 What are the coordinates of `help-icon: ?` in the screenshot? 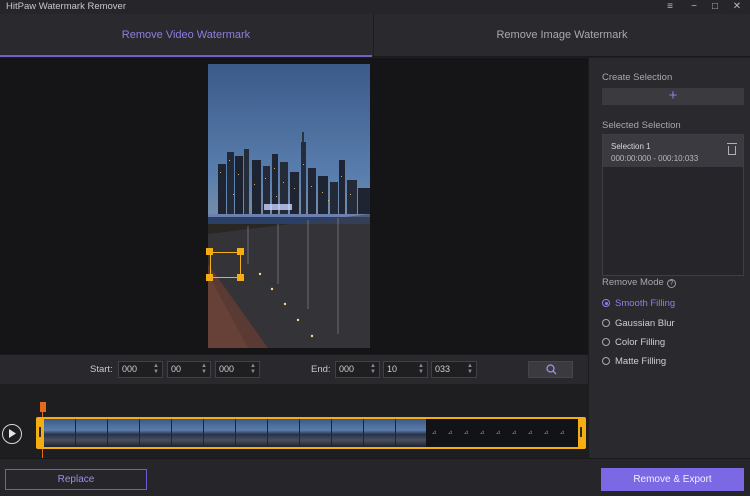 It's located at (671, 283).